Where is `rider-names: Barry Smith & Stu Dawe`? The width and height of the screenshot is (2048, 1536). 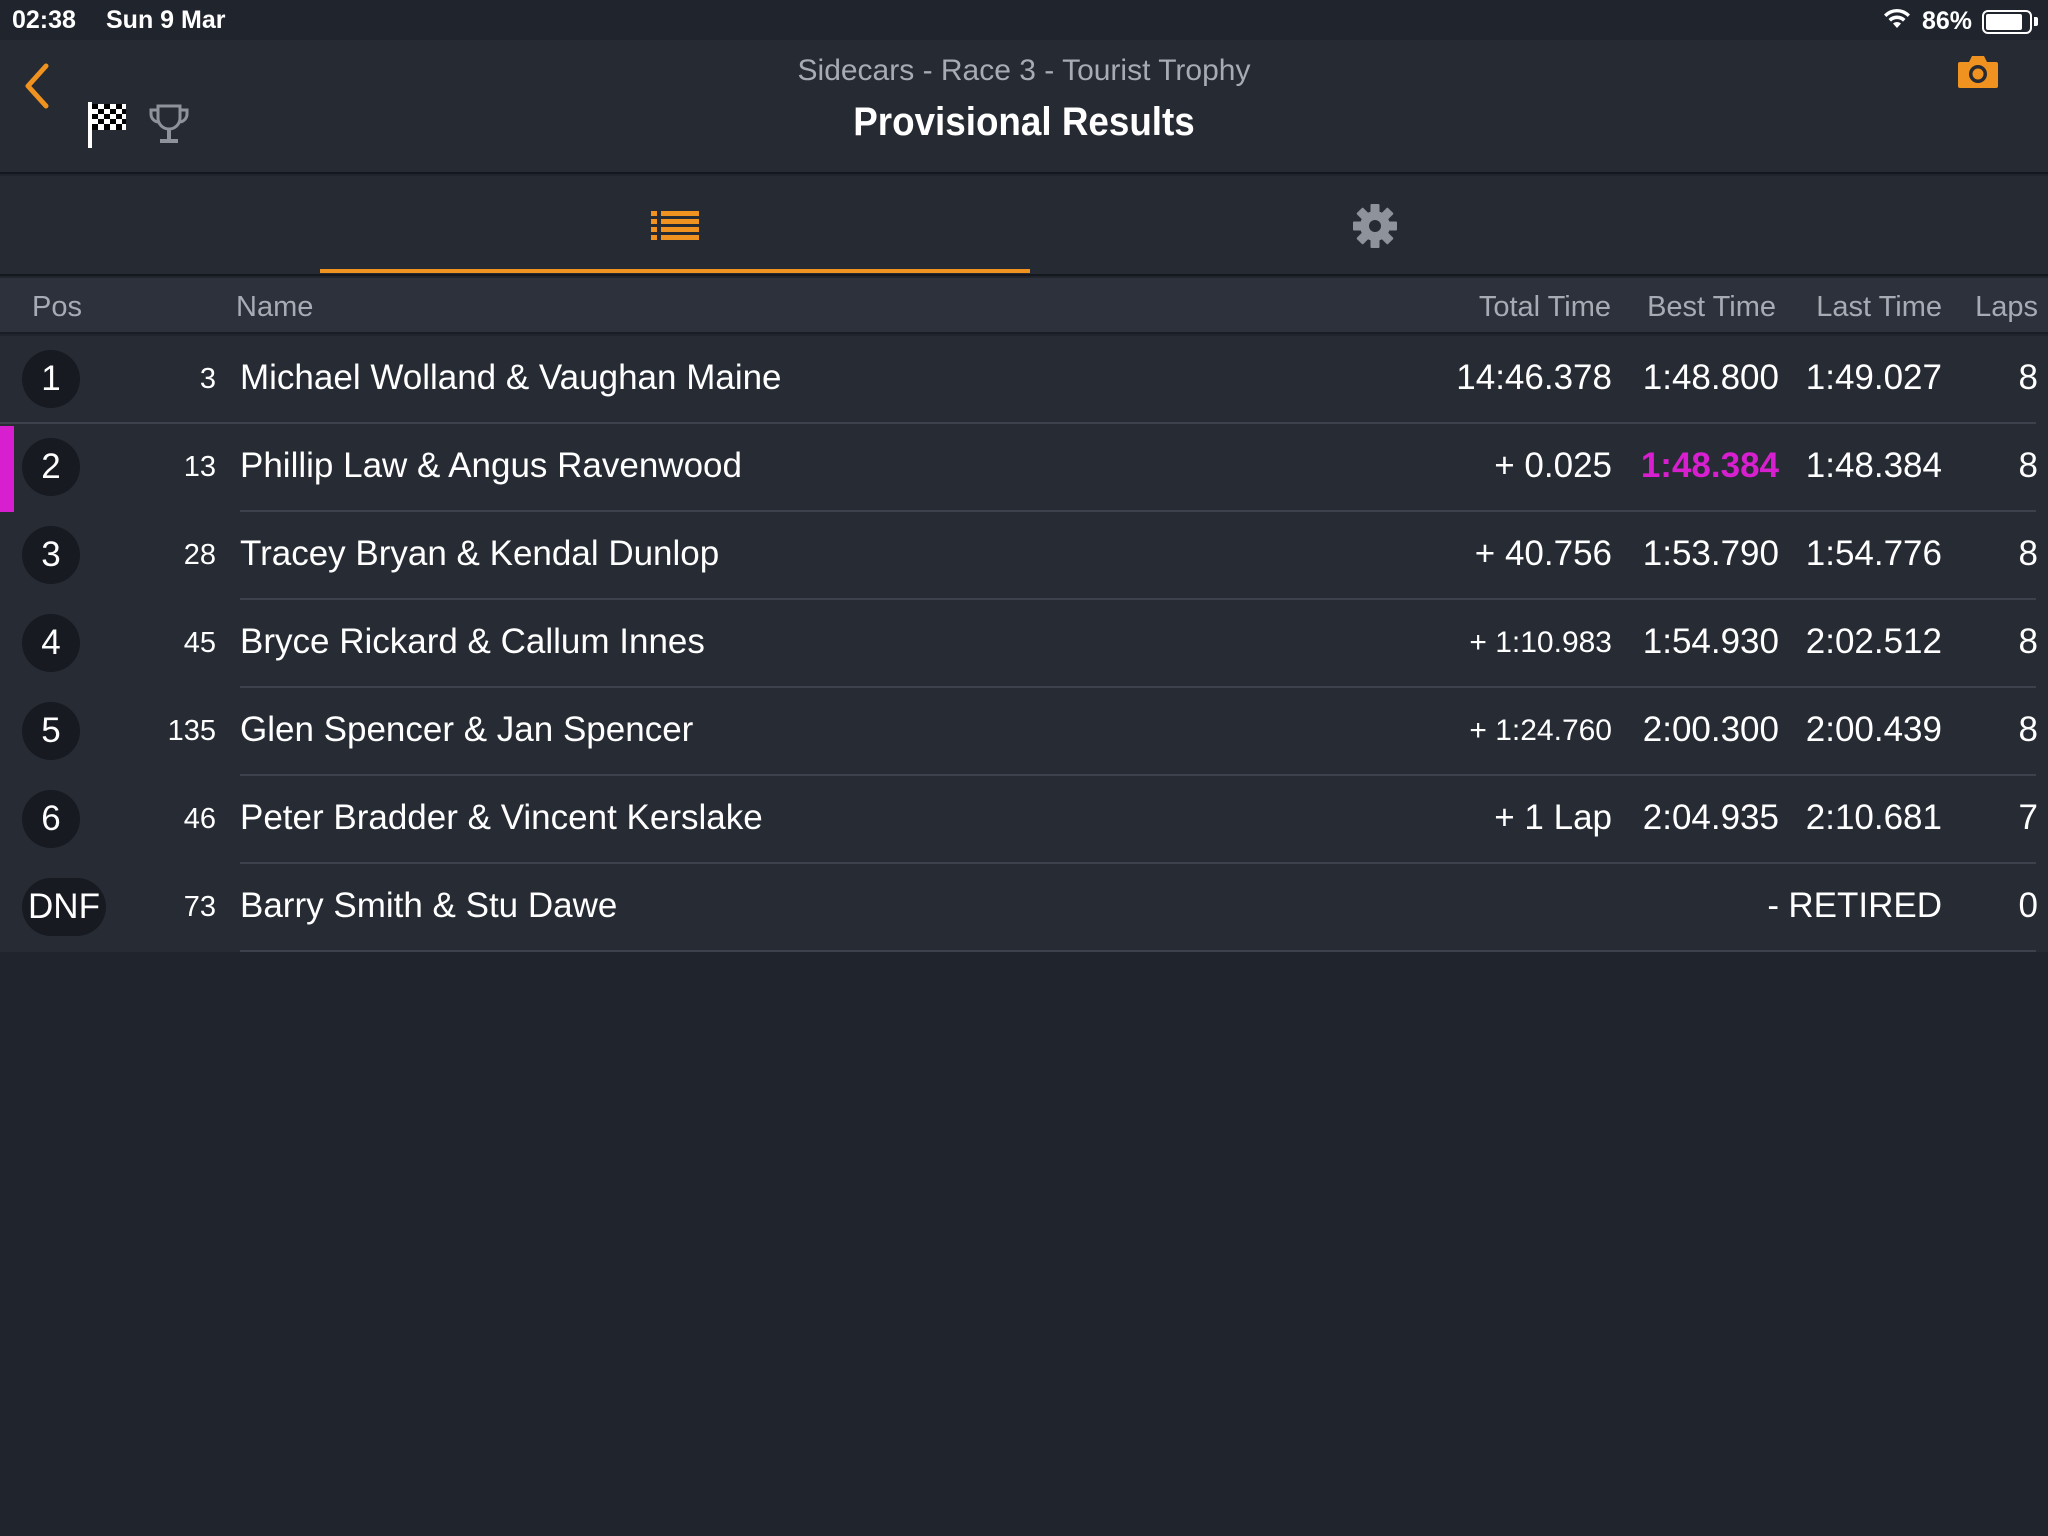
rider-names: Barry Smith & Stu Dawe is located at coordinates (429, 905).